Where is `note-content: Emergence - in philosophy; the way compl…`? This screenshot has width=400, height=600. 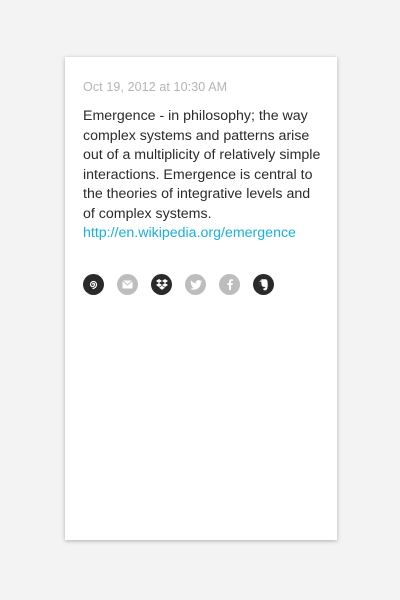 note-content: Emergence - in philosophy; the way compl… is located at coordinates (203, 175).